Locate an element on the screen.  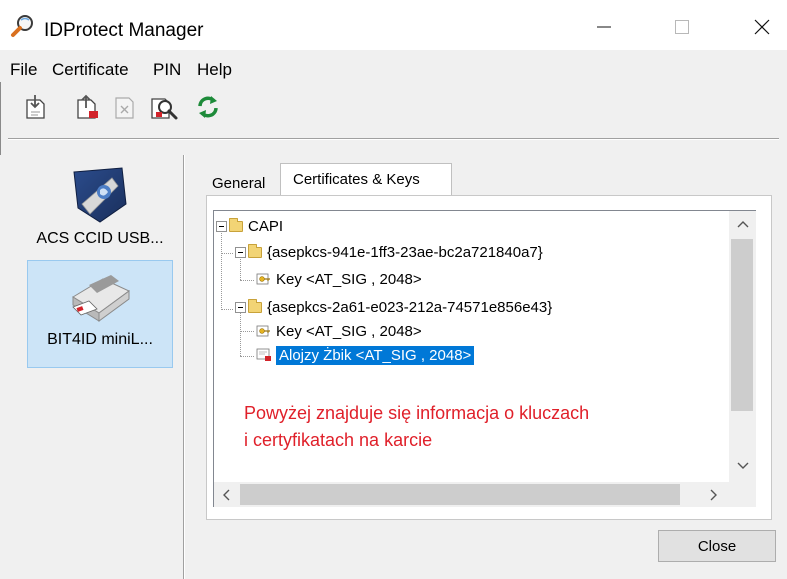
tree-node-label-selected: Alojzy Żbik <AT_SIG , 2048> is located at coordinates (375, 355).